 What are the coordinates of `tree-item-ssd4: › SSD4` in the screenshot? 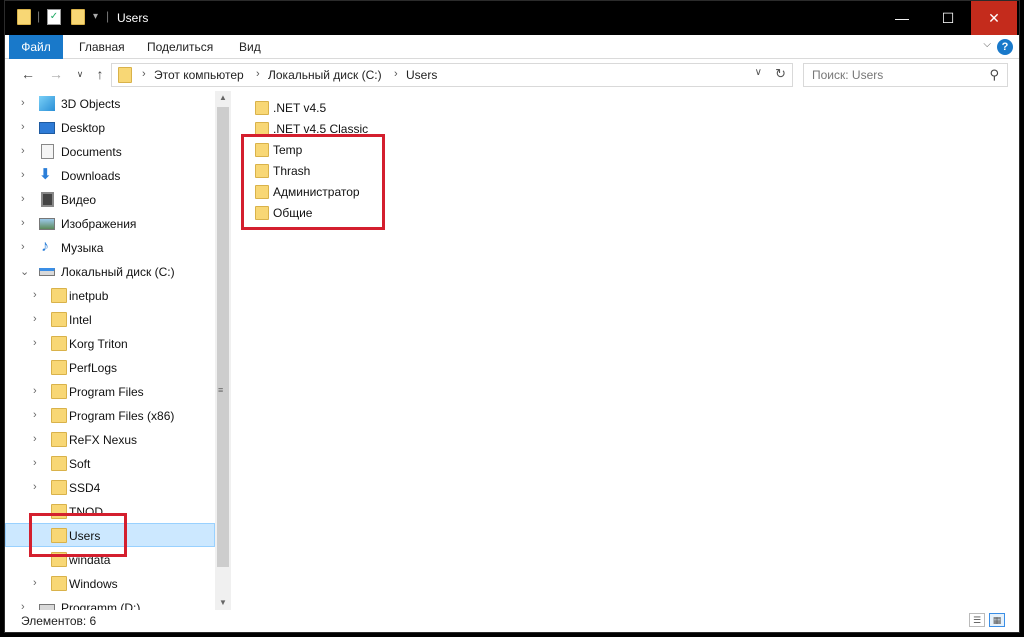 It's located at (110, 488).